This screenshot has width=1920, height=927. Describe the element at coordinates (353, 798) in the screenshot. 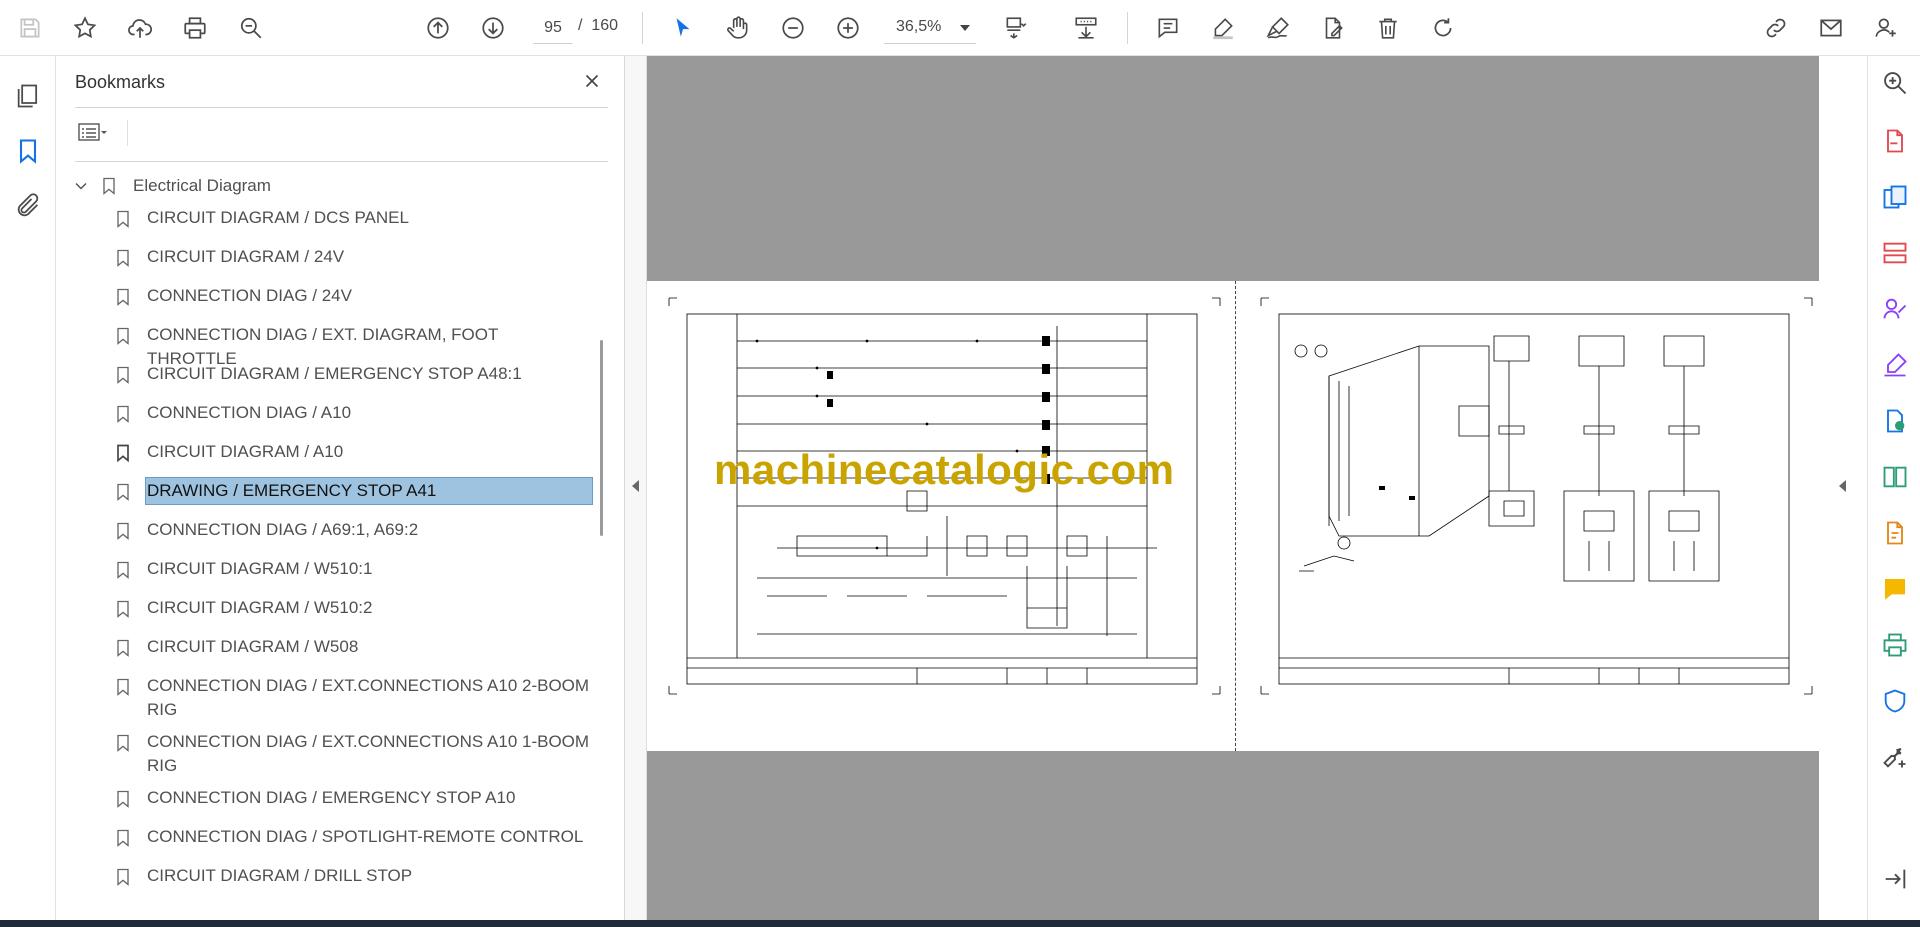

I see `bookmark-item: CONNECTION DIAG / EMERGENCY STOP A10` at that location.